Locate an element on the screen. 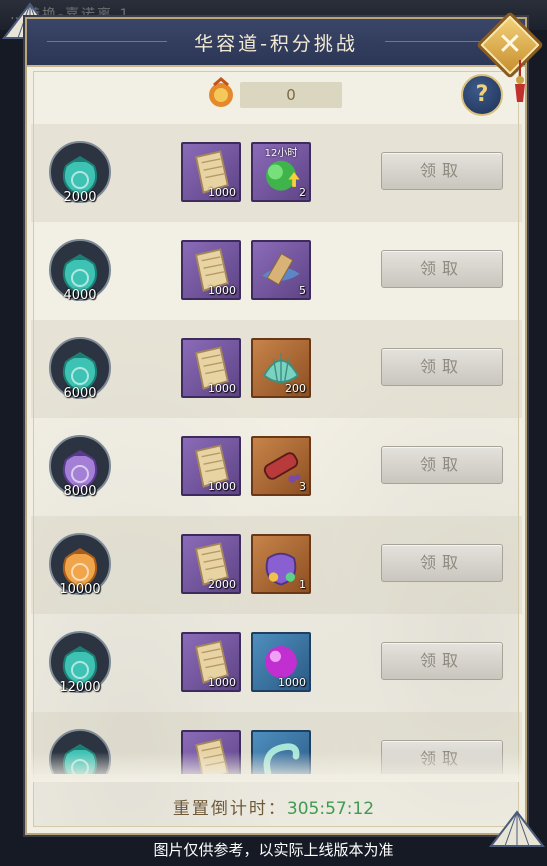 The image size is (547, 866). item-count: 1 is located at coordinates (302, 584).